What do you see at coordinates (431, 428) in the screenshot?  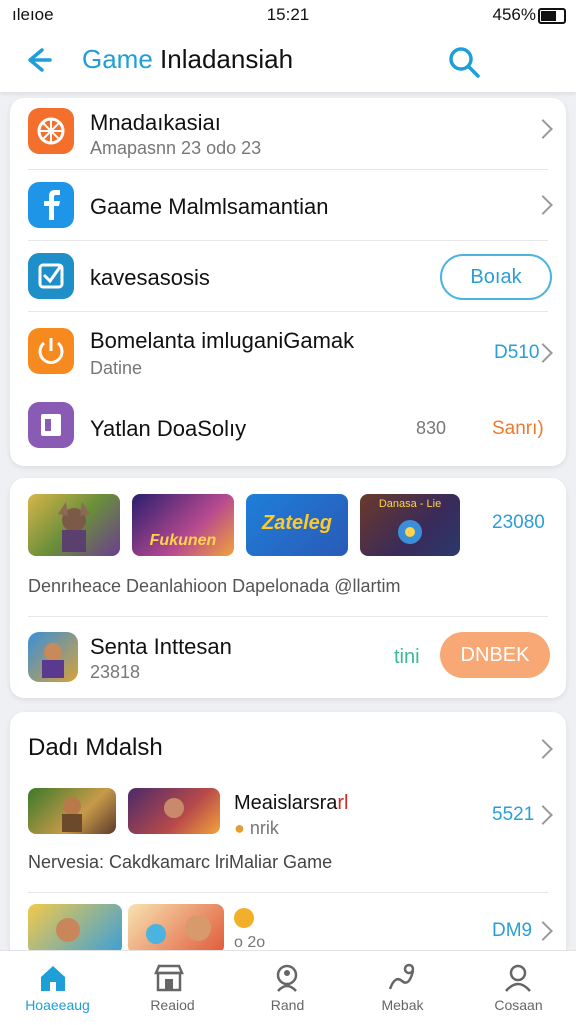 I see `item-value: 830` at bounding box center [431, 428].